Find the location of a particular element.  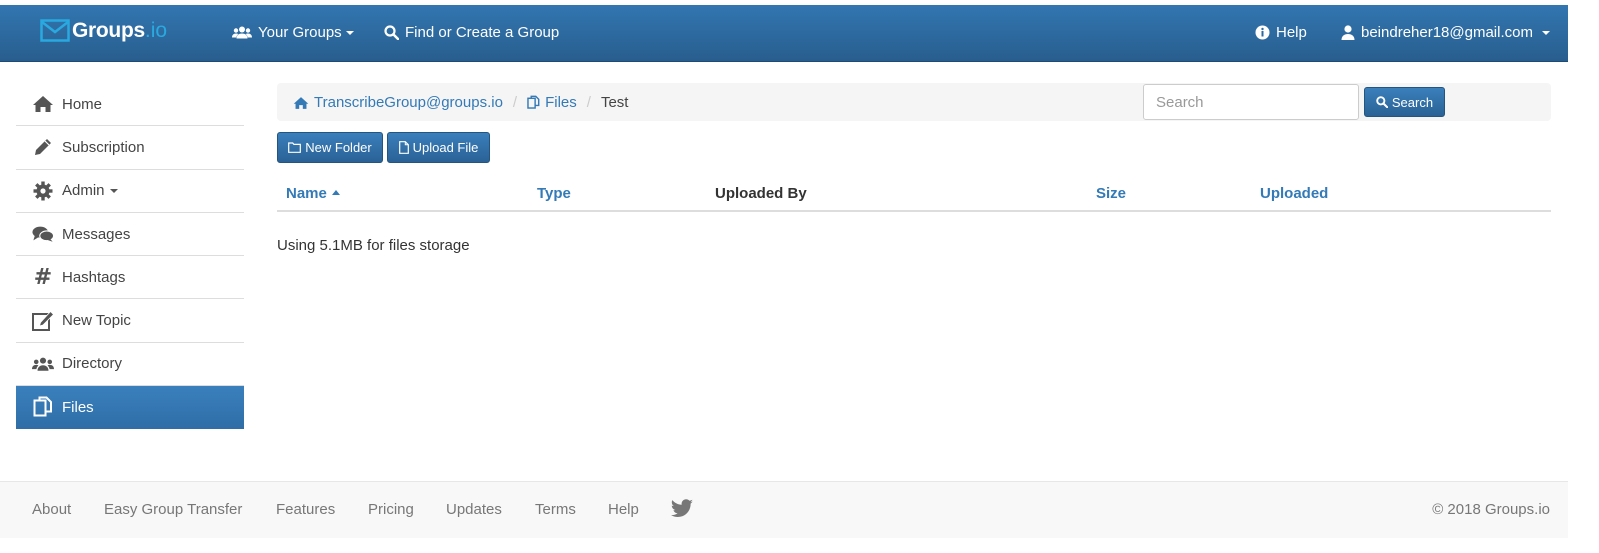

help-label: Help is located at coordinates (1291, 32).